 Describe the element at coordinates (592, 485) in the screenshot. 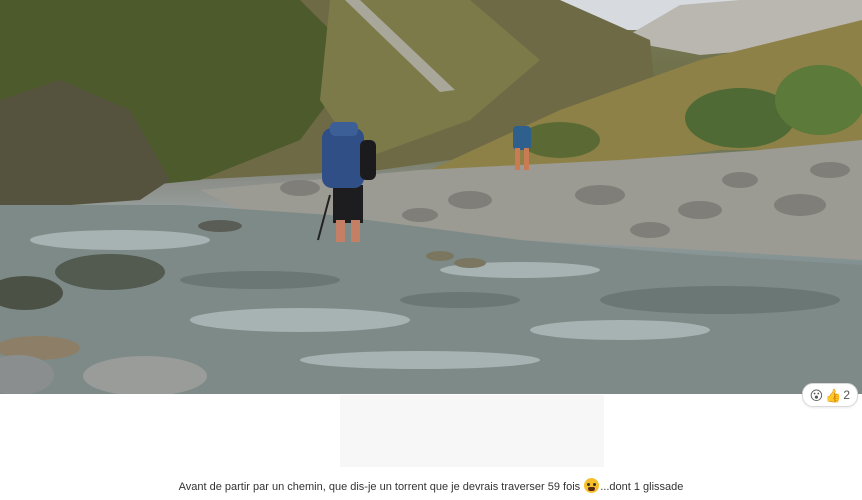

I see `fearful-face-icon` at that location.